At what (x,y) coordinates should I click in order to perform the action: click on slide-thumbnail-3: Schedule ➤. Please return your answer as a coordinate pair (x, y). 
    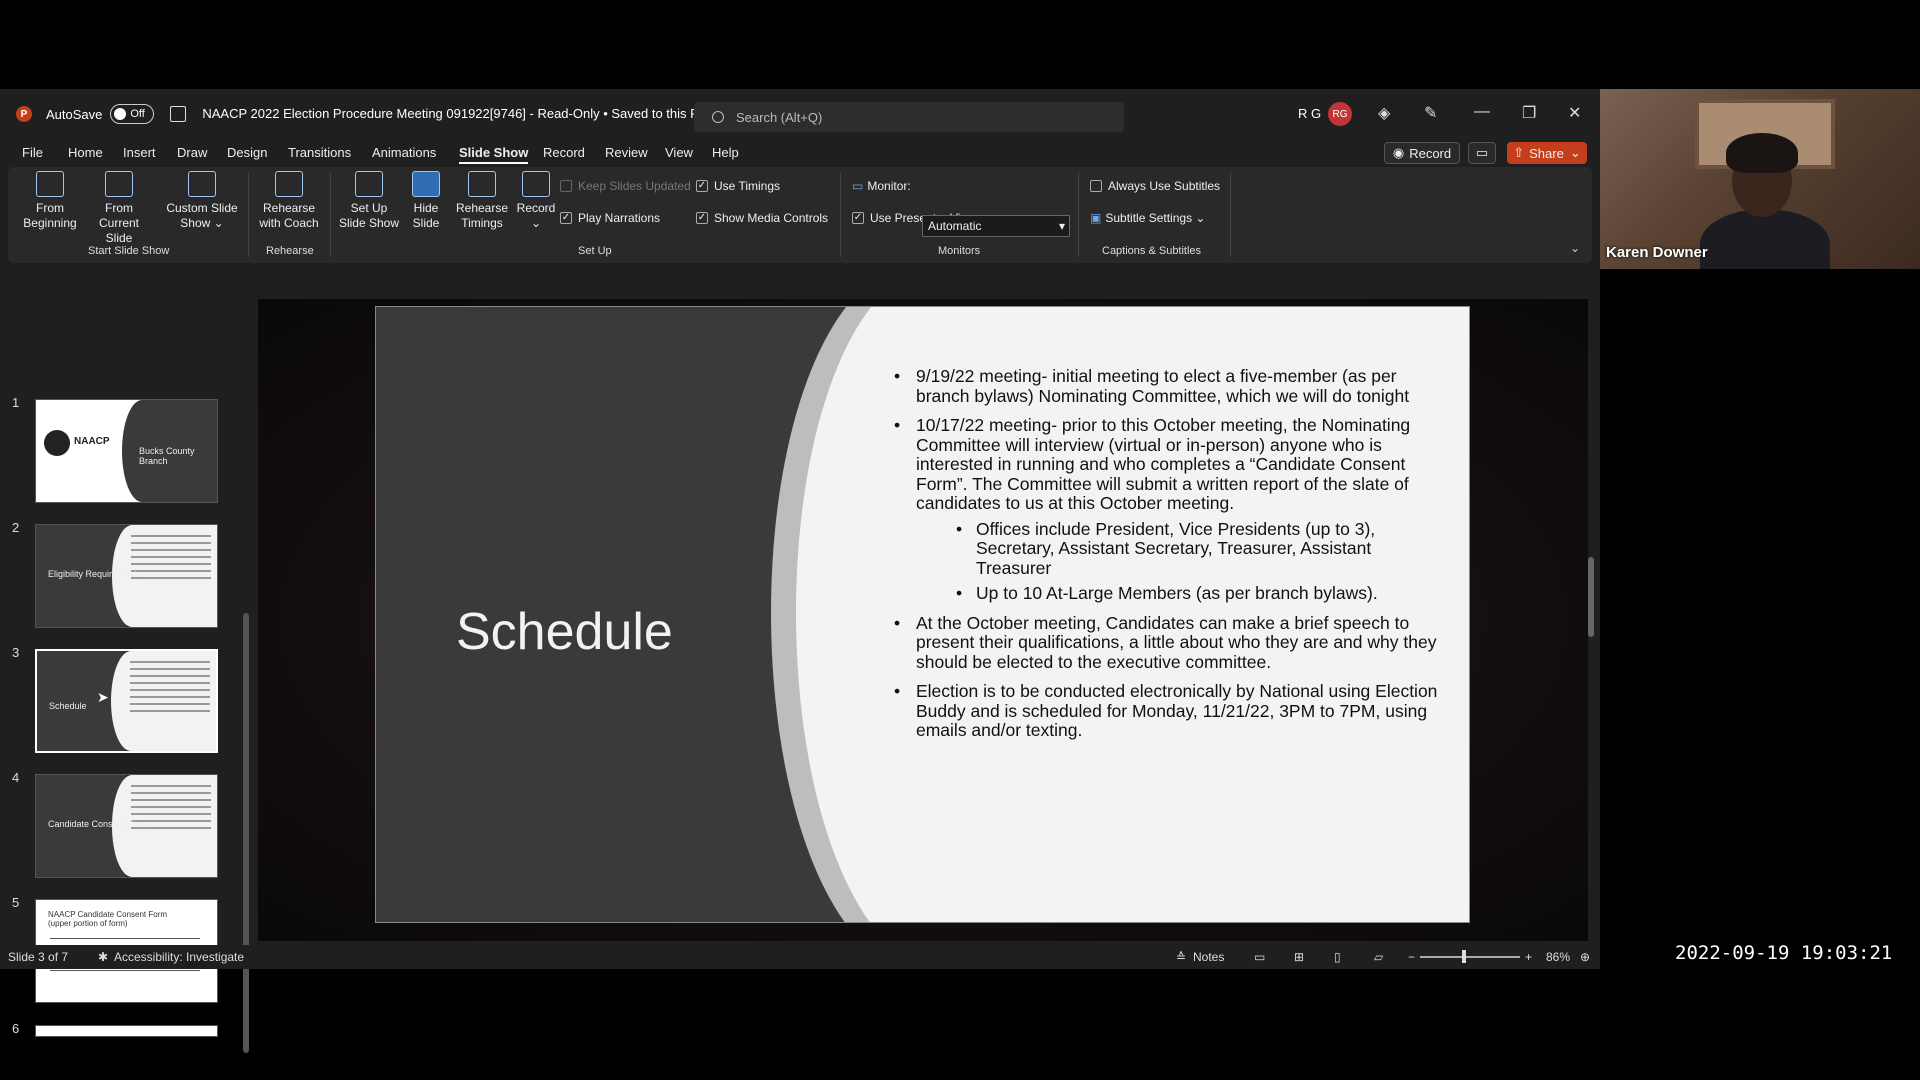
    Looking at the image, I should click on (126, 701).